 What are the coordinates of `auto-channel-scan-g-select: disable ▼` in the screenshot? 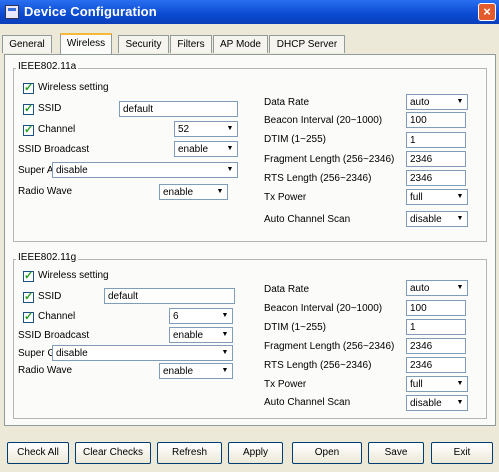 It's located at (437, 403).